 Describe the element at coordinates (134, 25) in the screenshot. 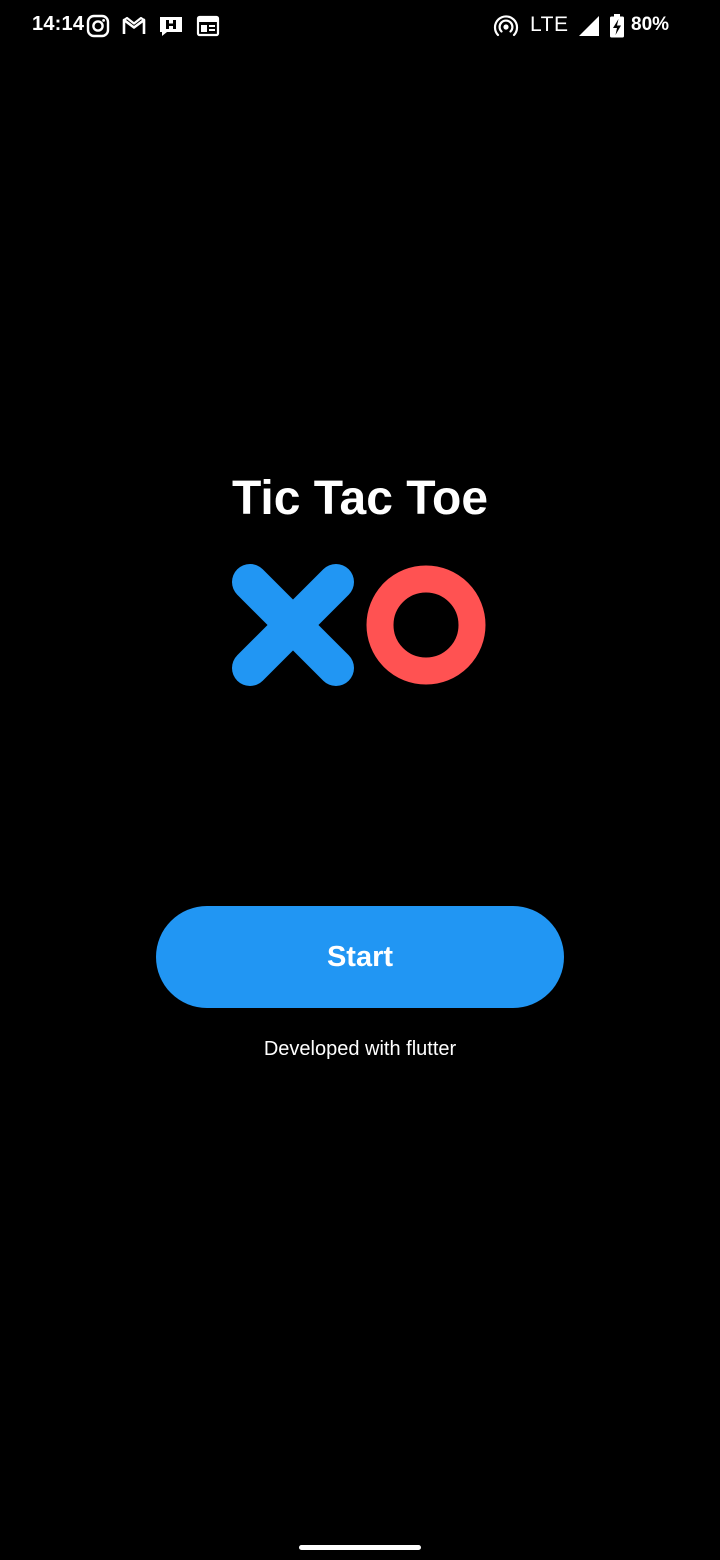

I see `gmail-icon` at that location.